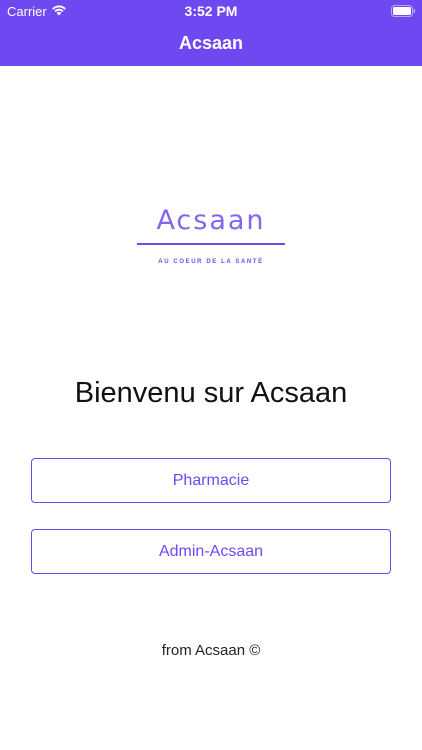 The image size is (422, 750). Describe the element at coordinates (211, 551) in the screenshot. I see `admin-acsaan-button: Admin-Acsaan` at that location.